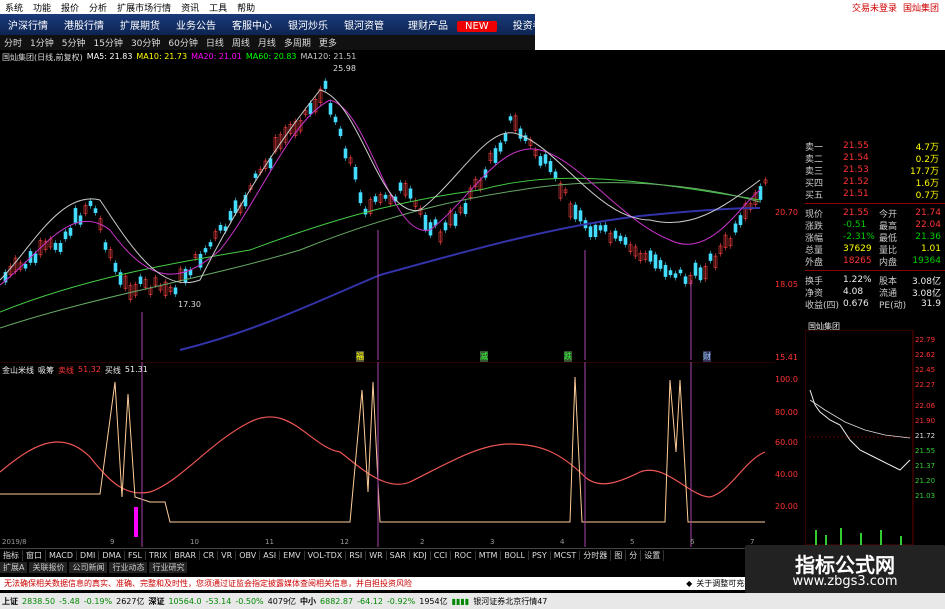 Image resolution: width=945 pixels, height=609 pixels. Describe the element at coordinates (70, 7) in the screenshot. I see `menu-item: 报价` at that location.